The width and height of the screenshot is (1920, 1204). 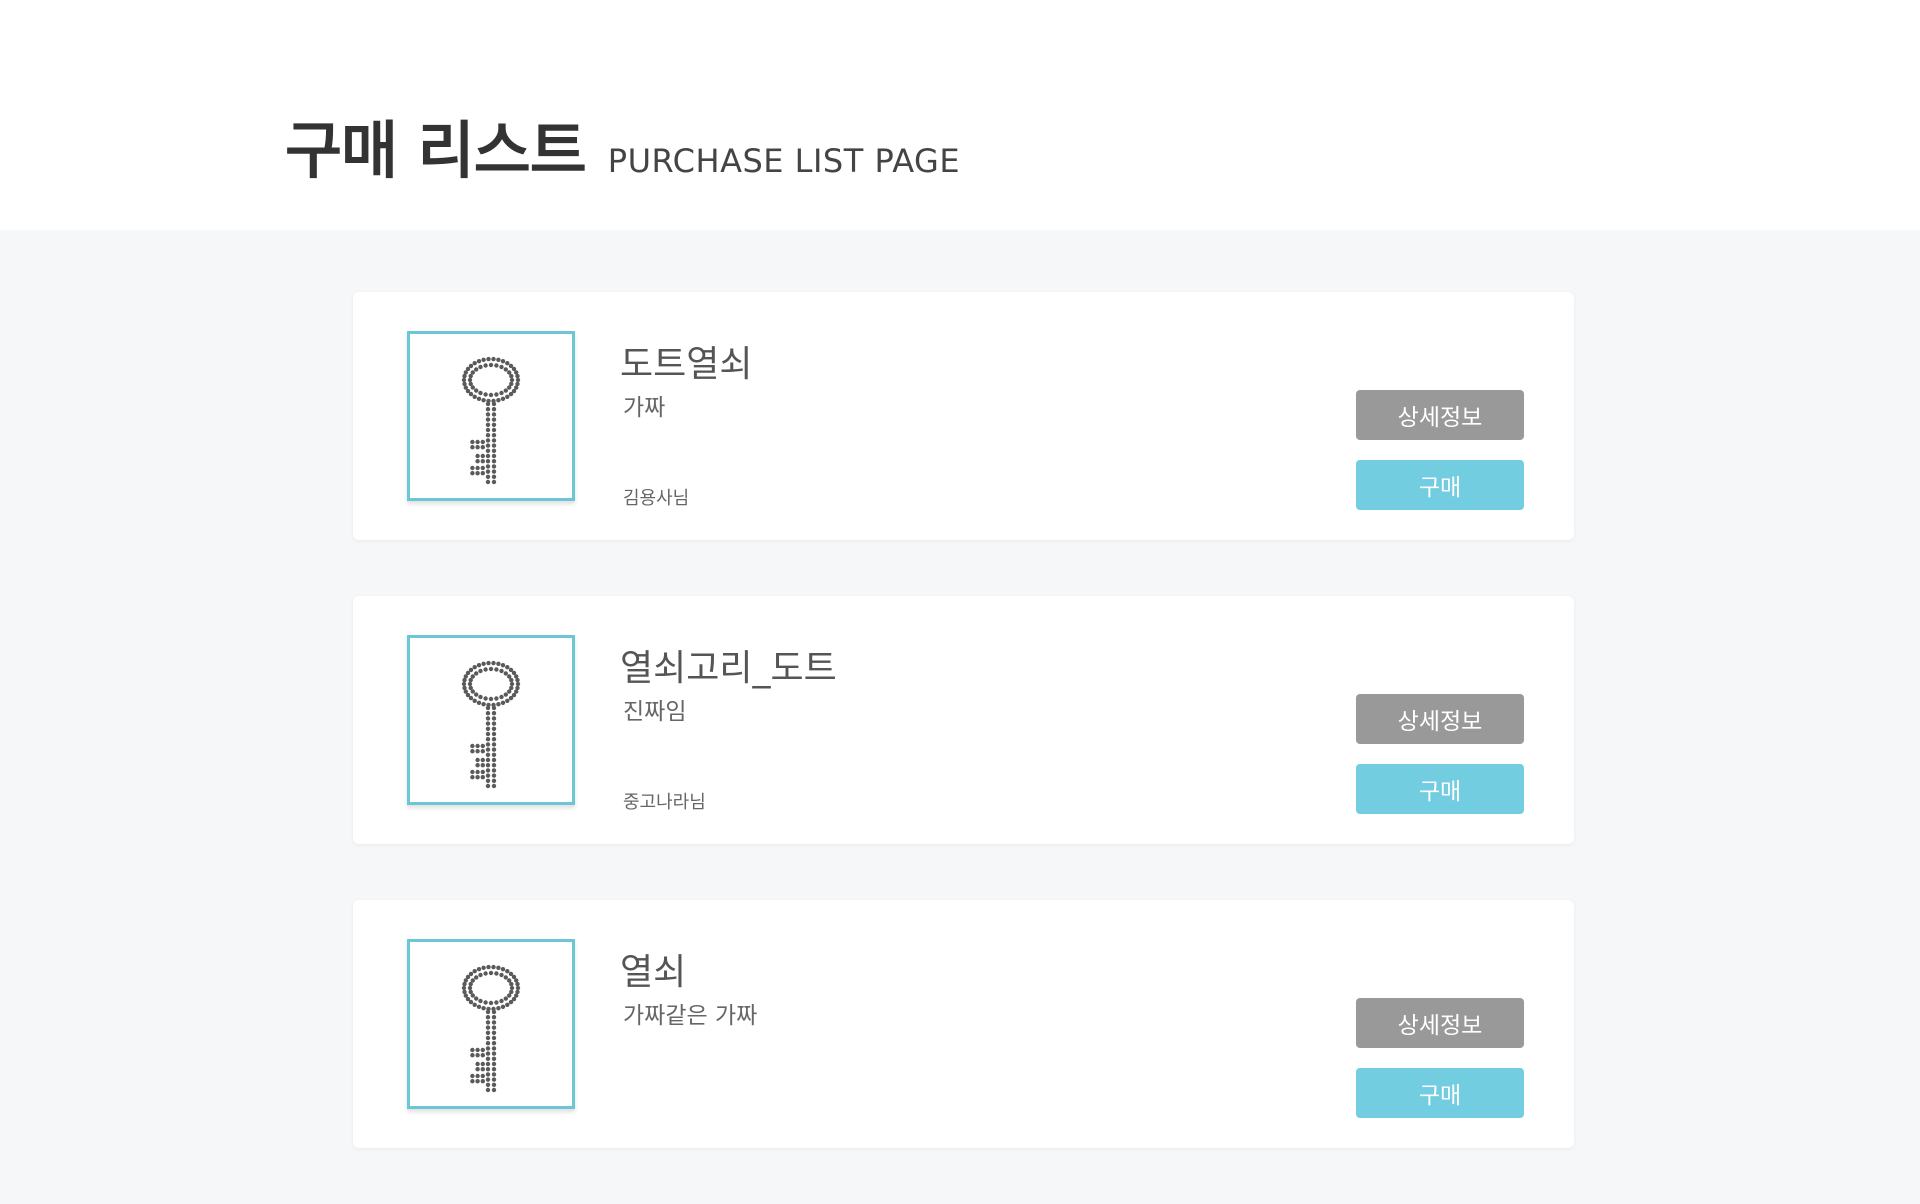 What do you see at coordinates (664, 802) in the screenshot?
I see `seller-name: 중고나라님` at bounding box center [664, 802].